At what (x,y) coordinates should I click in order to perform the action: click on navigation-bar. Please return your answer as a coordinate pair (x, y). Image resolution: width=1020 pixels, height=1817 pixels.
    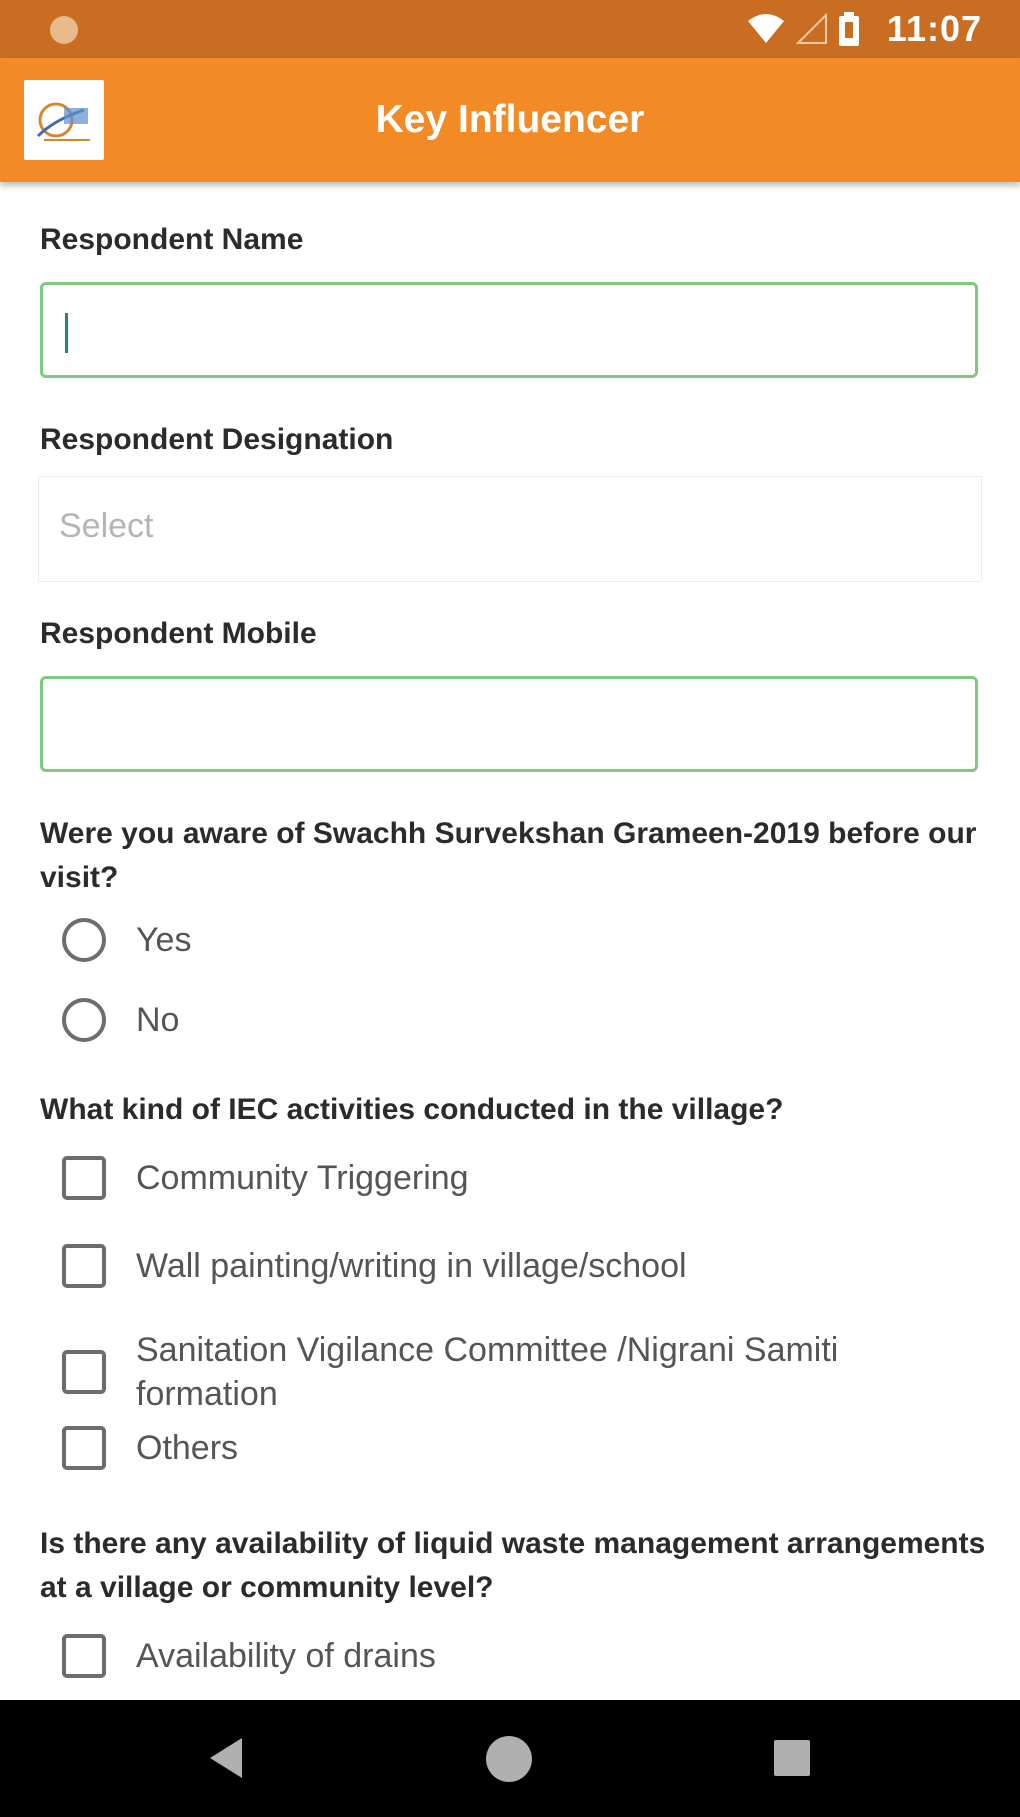
    Looking at the image, I should click on (510, 1758).